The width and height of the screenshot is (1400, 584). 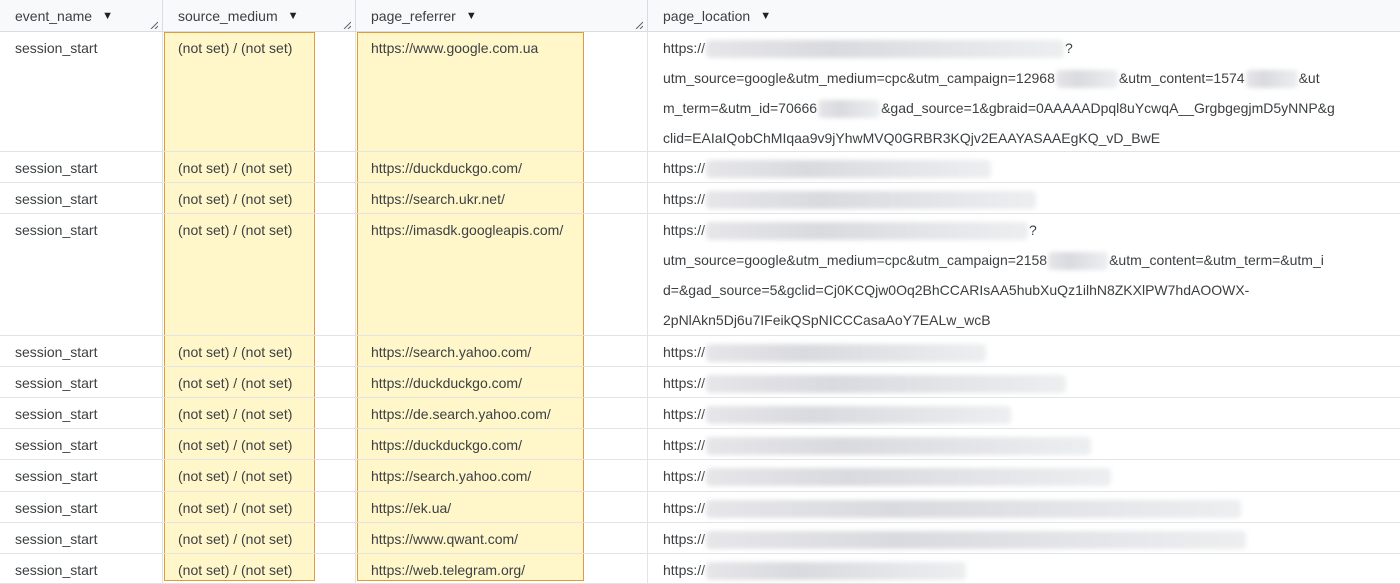 What do you see at coordinates (451, 352) in the screenshot?
I see `cell-text: https://search.yahoo.com/` at bounding box center [451, 352].